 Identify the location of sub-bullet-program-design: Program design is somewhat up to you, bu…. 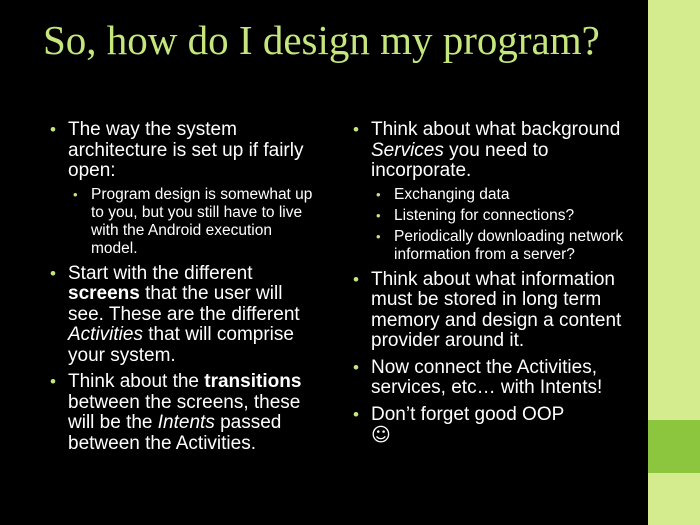
(194, 222).